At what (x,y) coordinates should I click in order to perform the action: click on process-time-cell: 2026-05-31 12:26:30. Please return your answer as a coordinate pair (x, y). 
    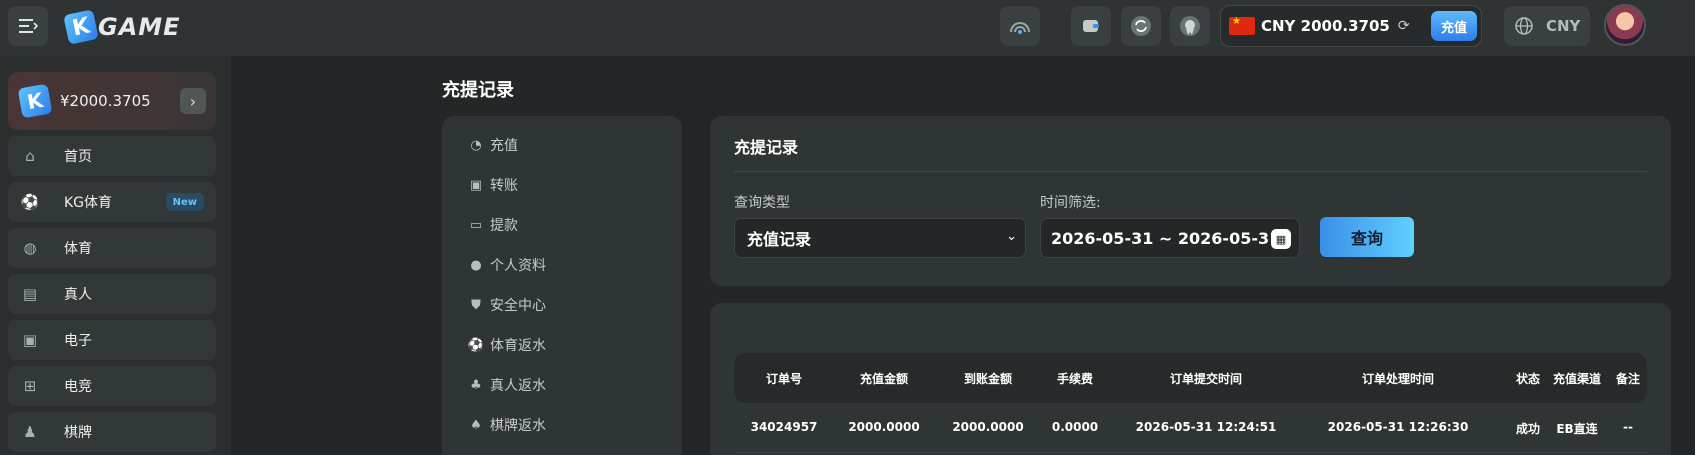
    Looking at the image, I should click on (1398, 427).